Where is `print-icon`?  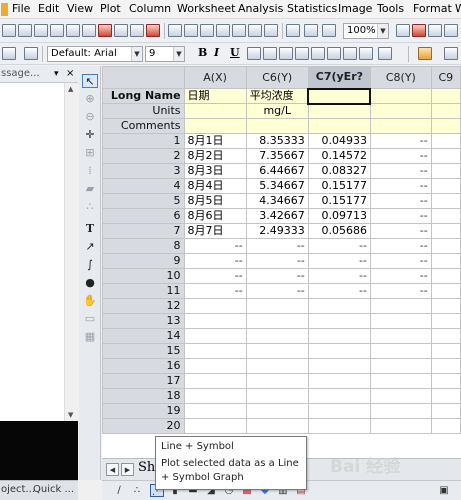
print-icon is located at coordinates (403, 30).